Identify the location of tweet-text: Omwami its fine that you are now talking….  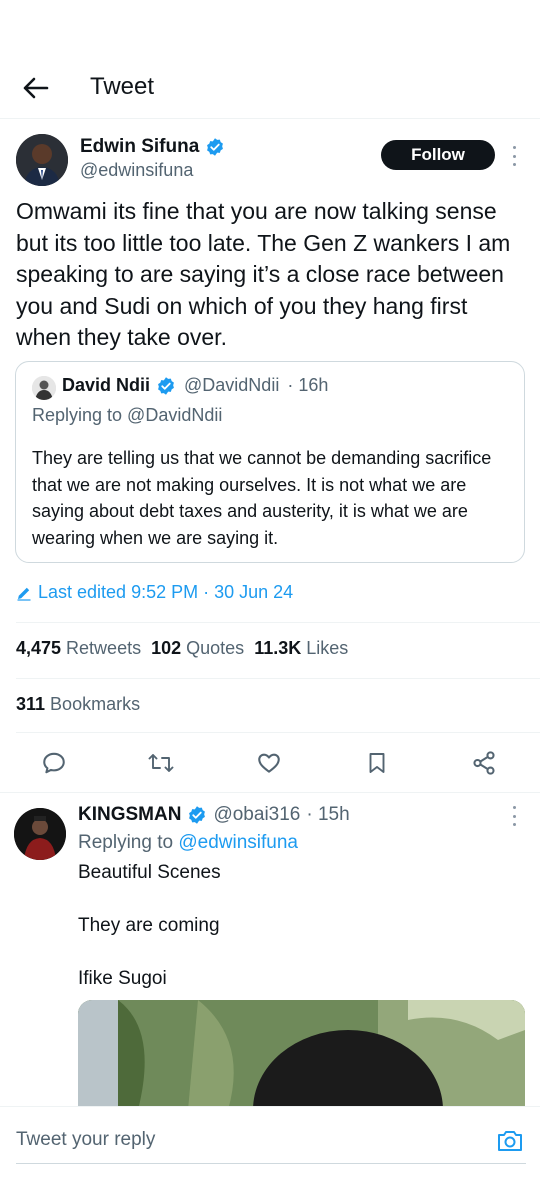
(263, 274).